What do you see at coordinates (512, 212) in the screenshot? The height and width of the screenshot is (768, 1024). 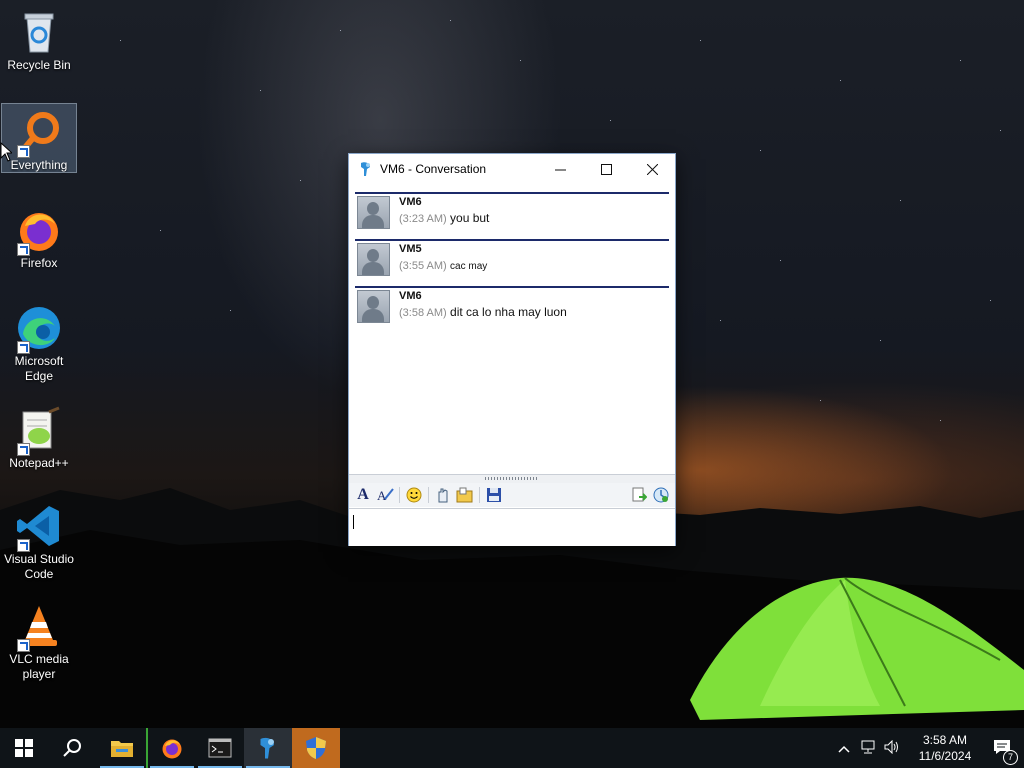 I see `message-entry: VM6 (3:23 AM) you but` at bounding box center [512, 212].